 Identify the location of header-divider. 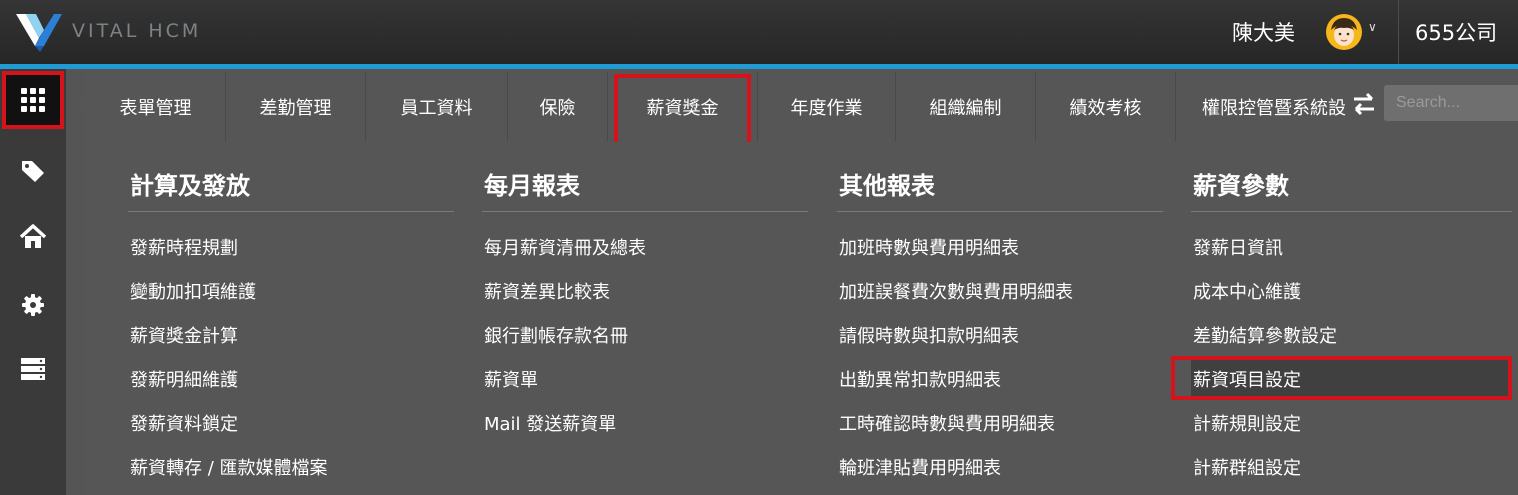
(1398, 32).